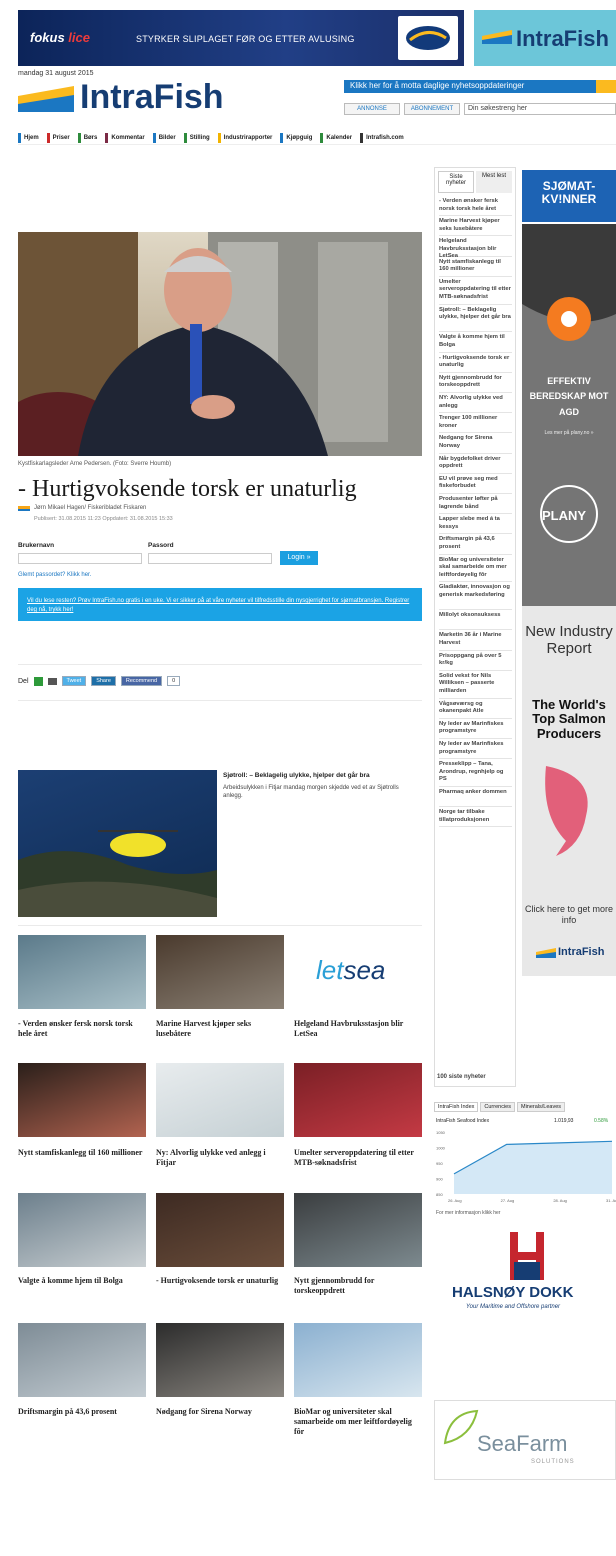 This screenshot has height=1556, width=616. What do you see at coordinates (244, 137) in the screenshot?
I see `nav-item: Industrirapporter` at bounding box center [244, 137].